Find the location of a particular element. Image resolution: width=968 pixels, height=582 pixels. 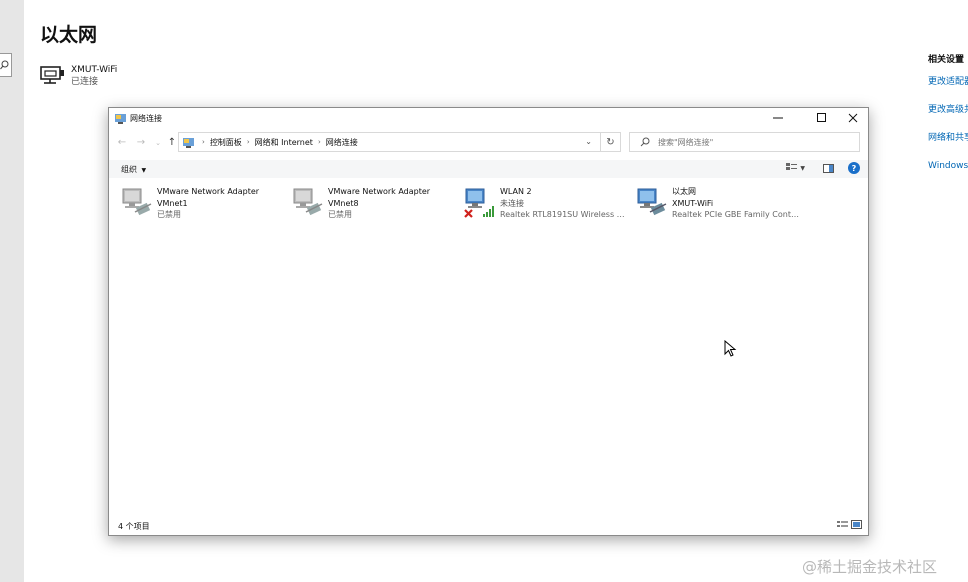

ethernet-icon is located at coordinates (52, 75).